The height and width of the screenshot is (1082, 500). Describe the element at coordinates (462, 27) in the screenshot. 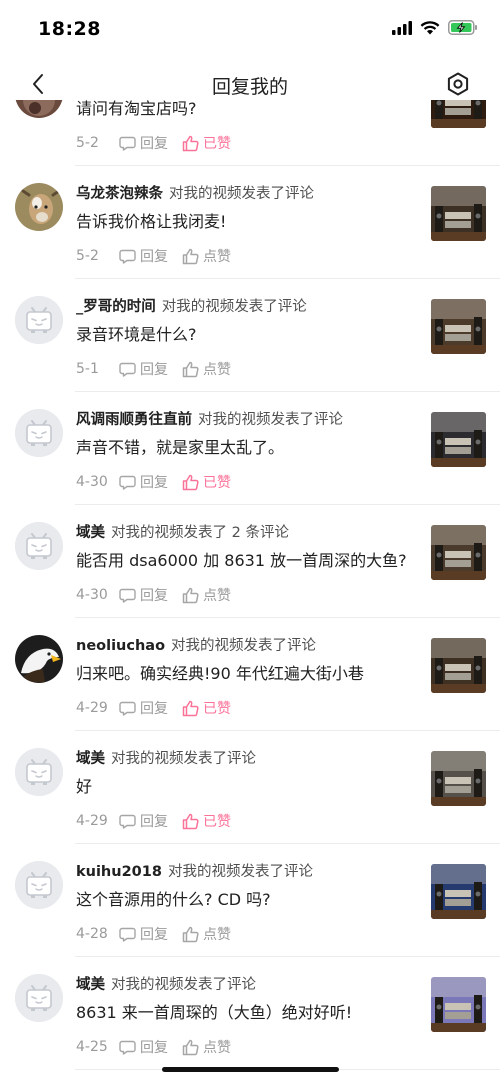

I see `battery-charging-icon` at that location.